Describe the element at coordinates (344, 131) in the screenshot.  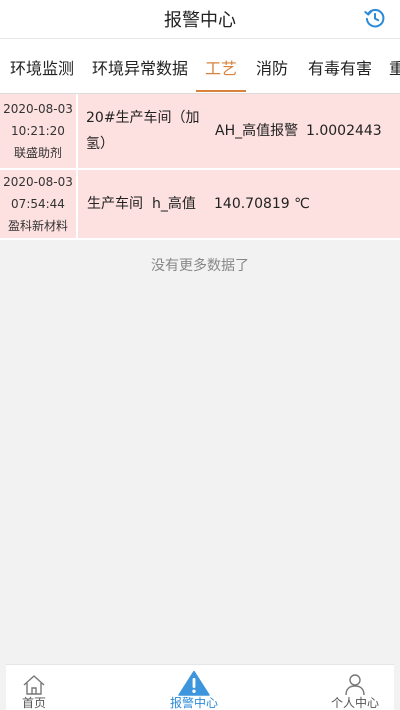
I see `alarm-value: 1.0002443` at that location.